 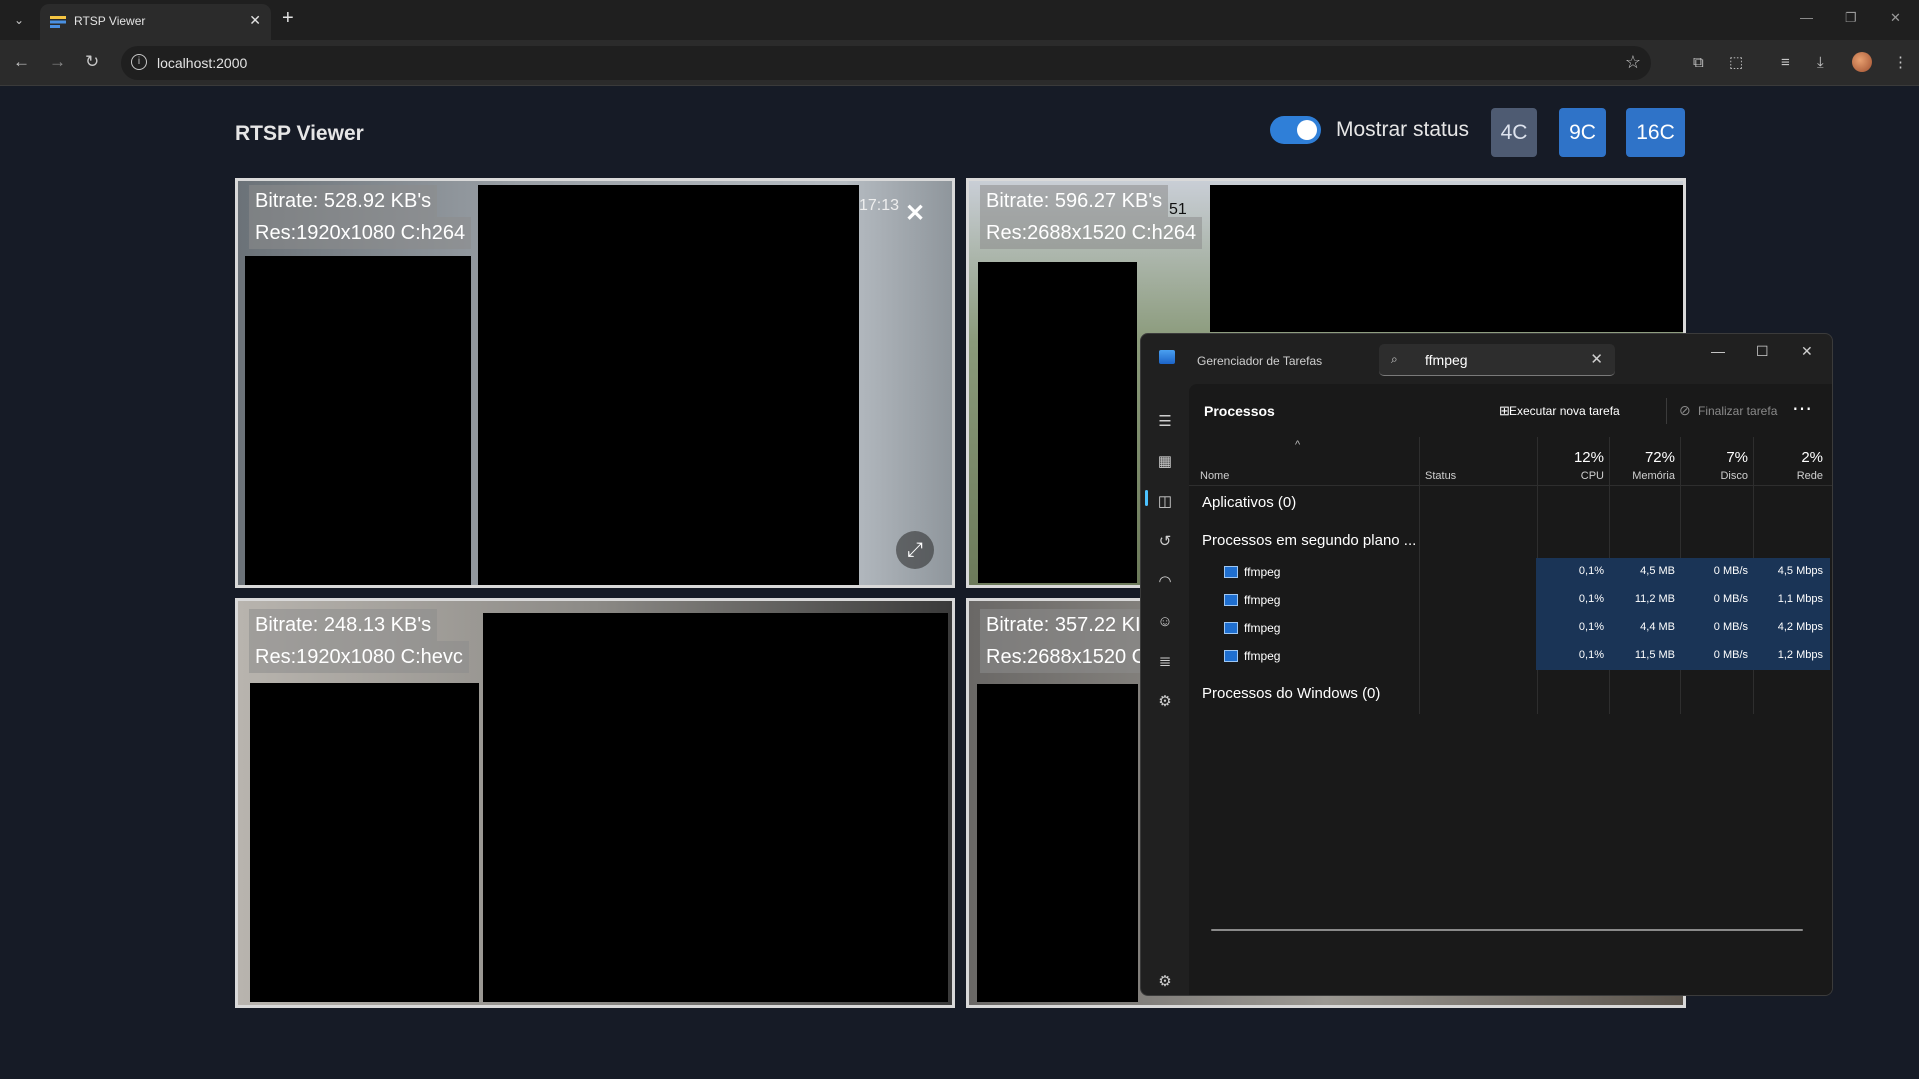 What do you see at coordinates (1440, 476) in the screenshot?
I see `column-status-header: Status` at bounding box center [1440, 476].